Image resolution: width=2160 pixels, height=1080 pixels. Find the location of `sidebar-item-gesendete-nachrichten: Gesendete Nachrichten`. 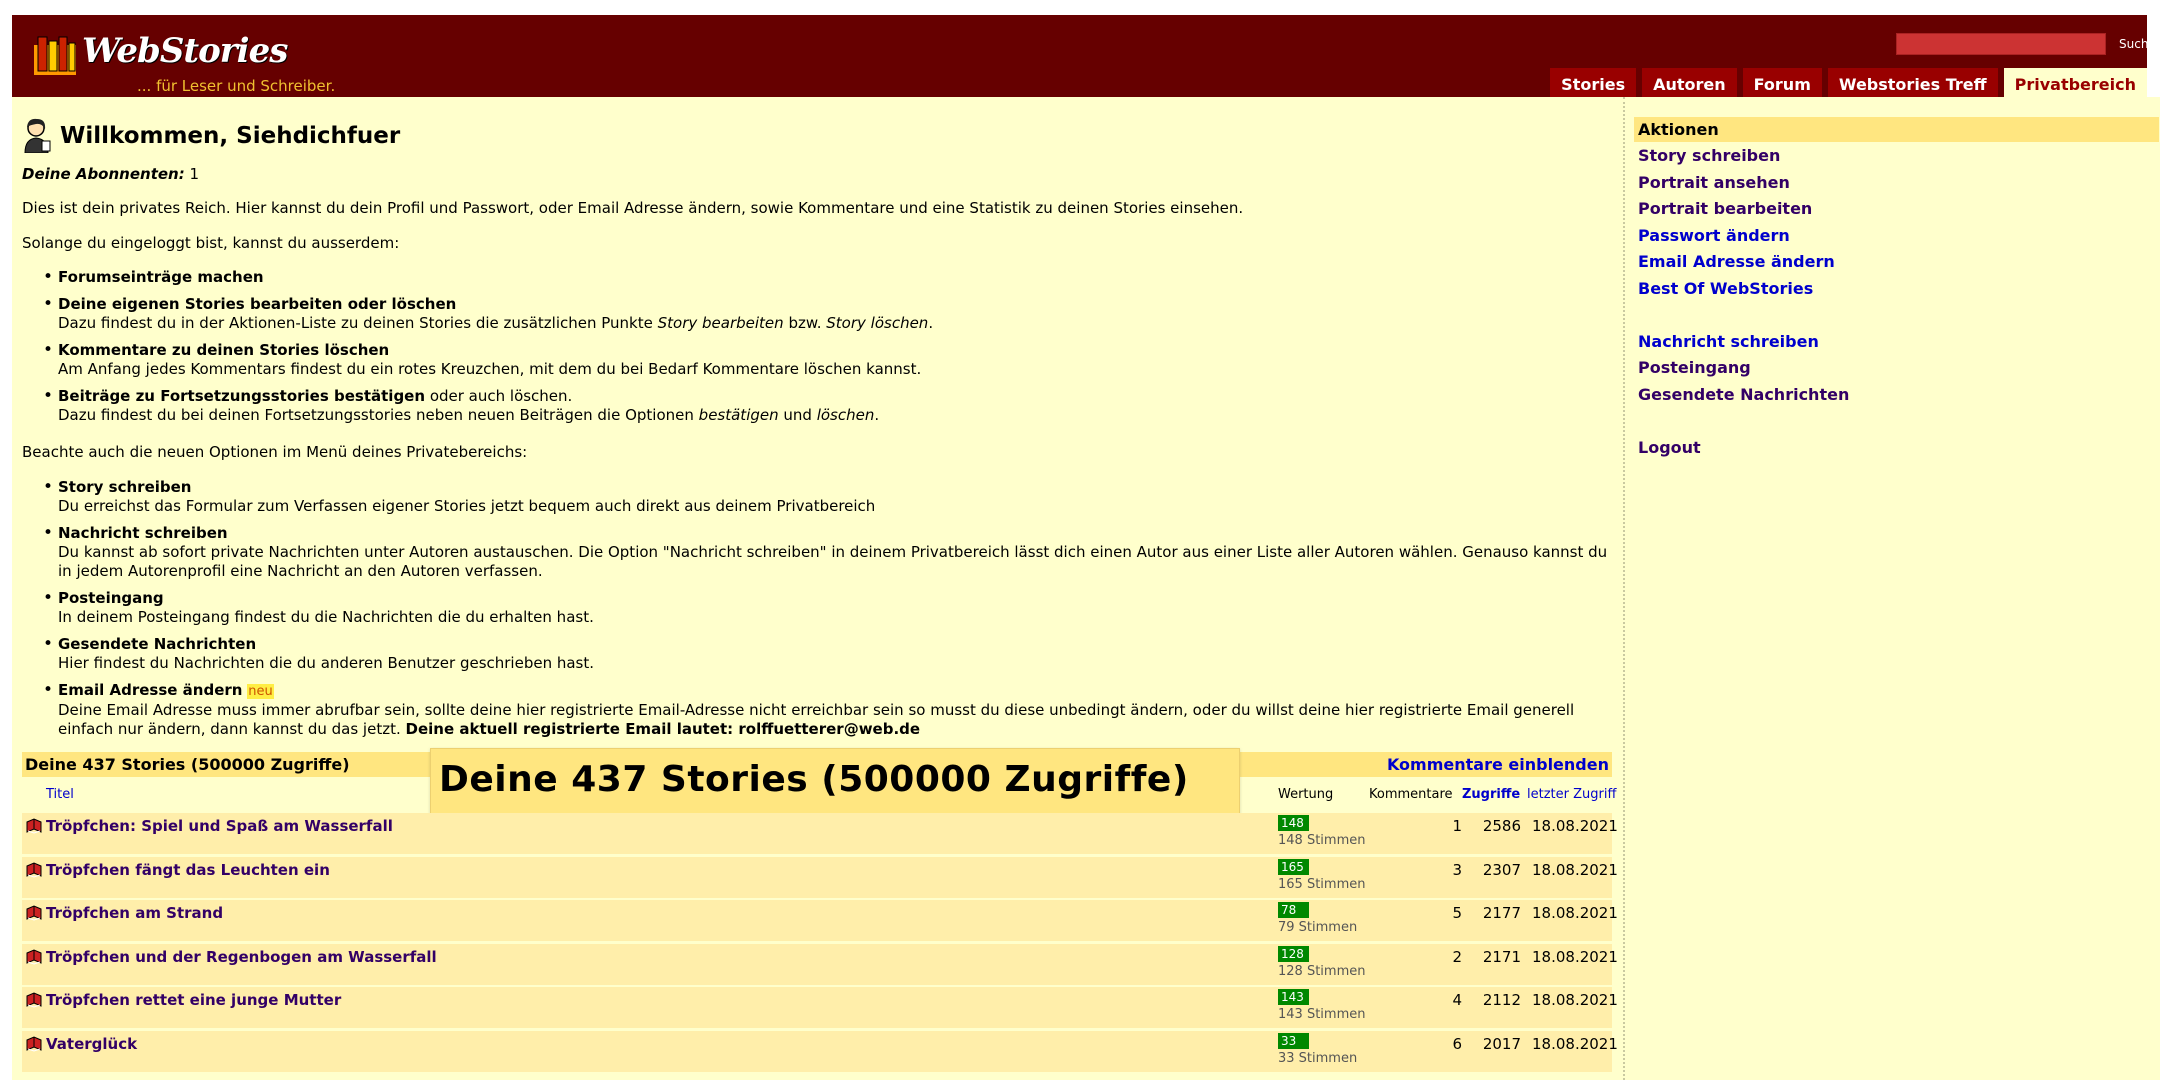

sidebar-item-gesendete-nachrichten: Gesendete Nachrichten is located at coordinates (1743, 394).